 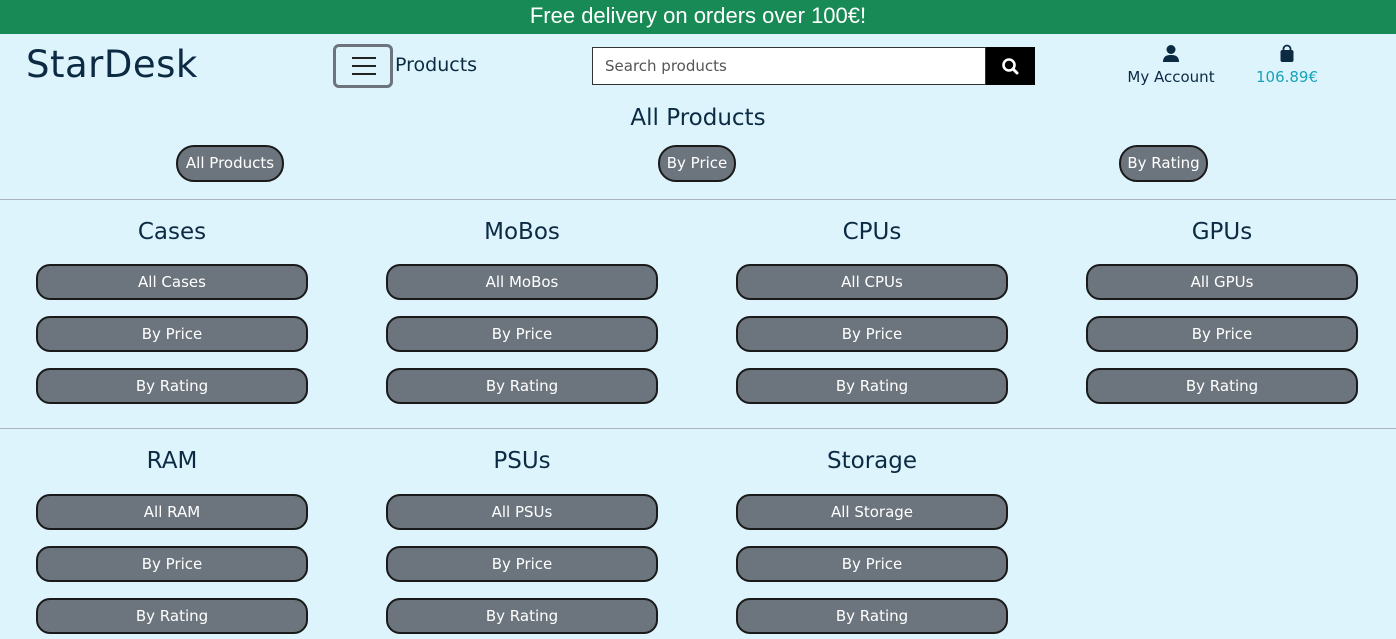 I want to click on all-products-title: All Products, so click(x=698, y=118).